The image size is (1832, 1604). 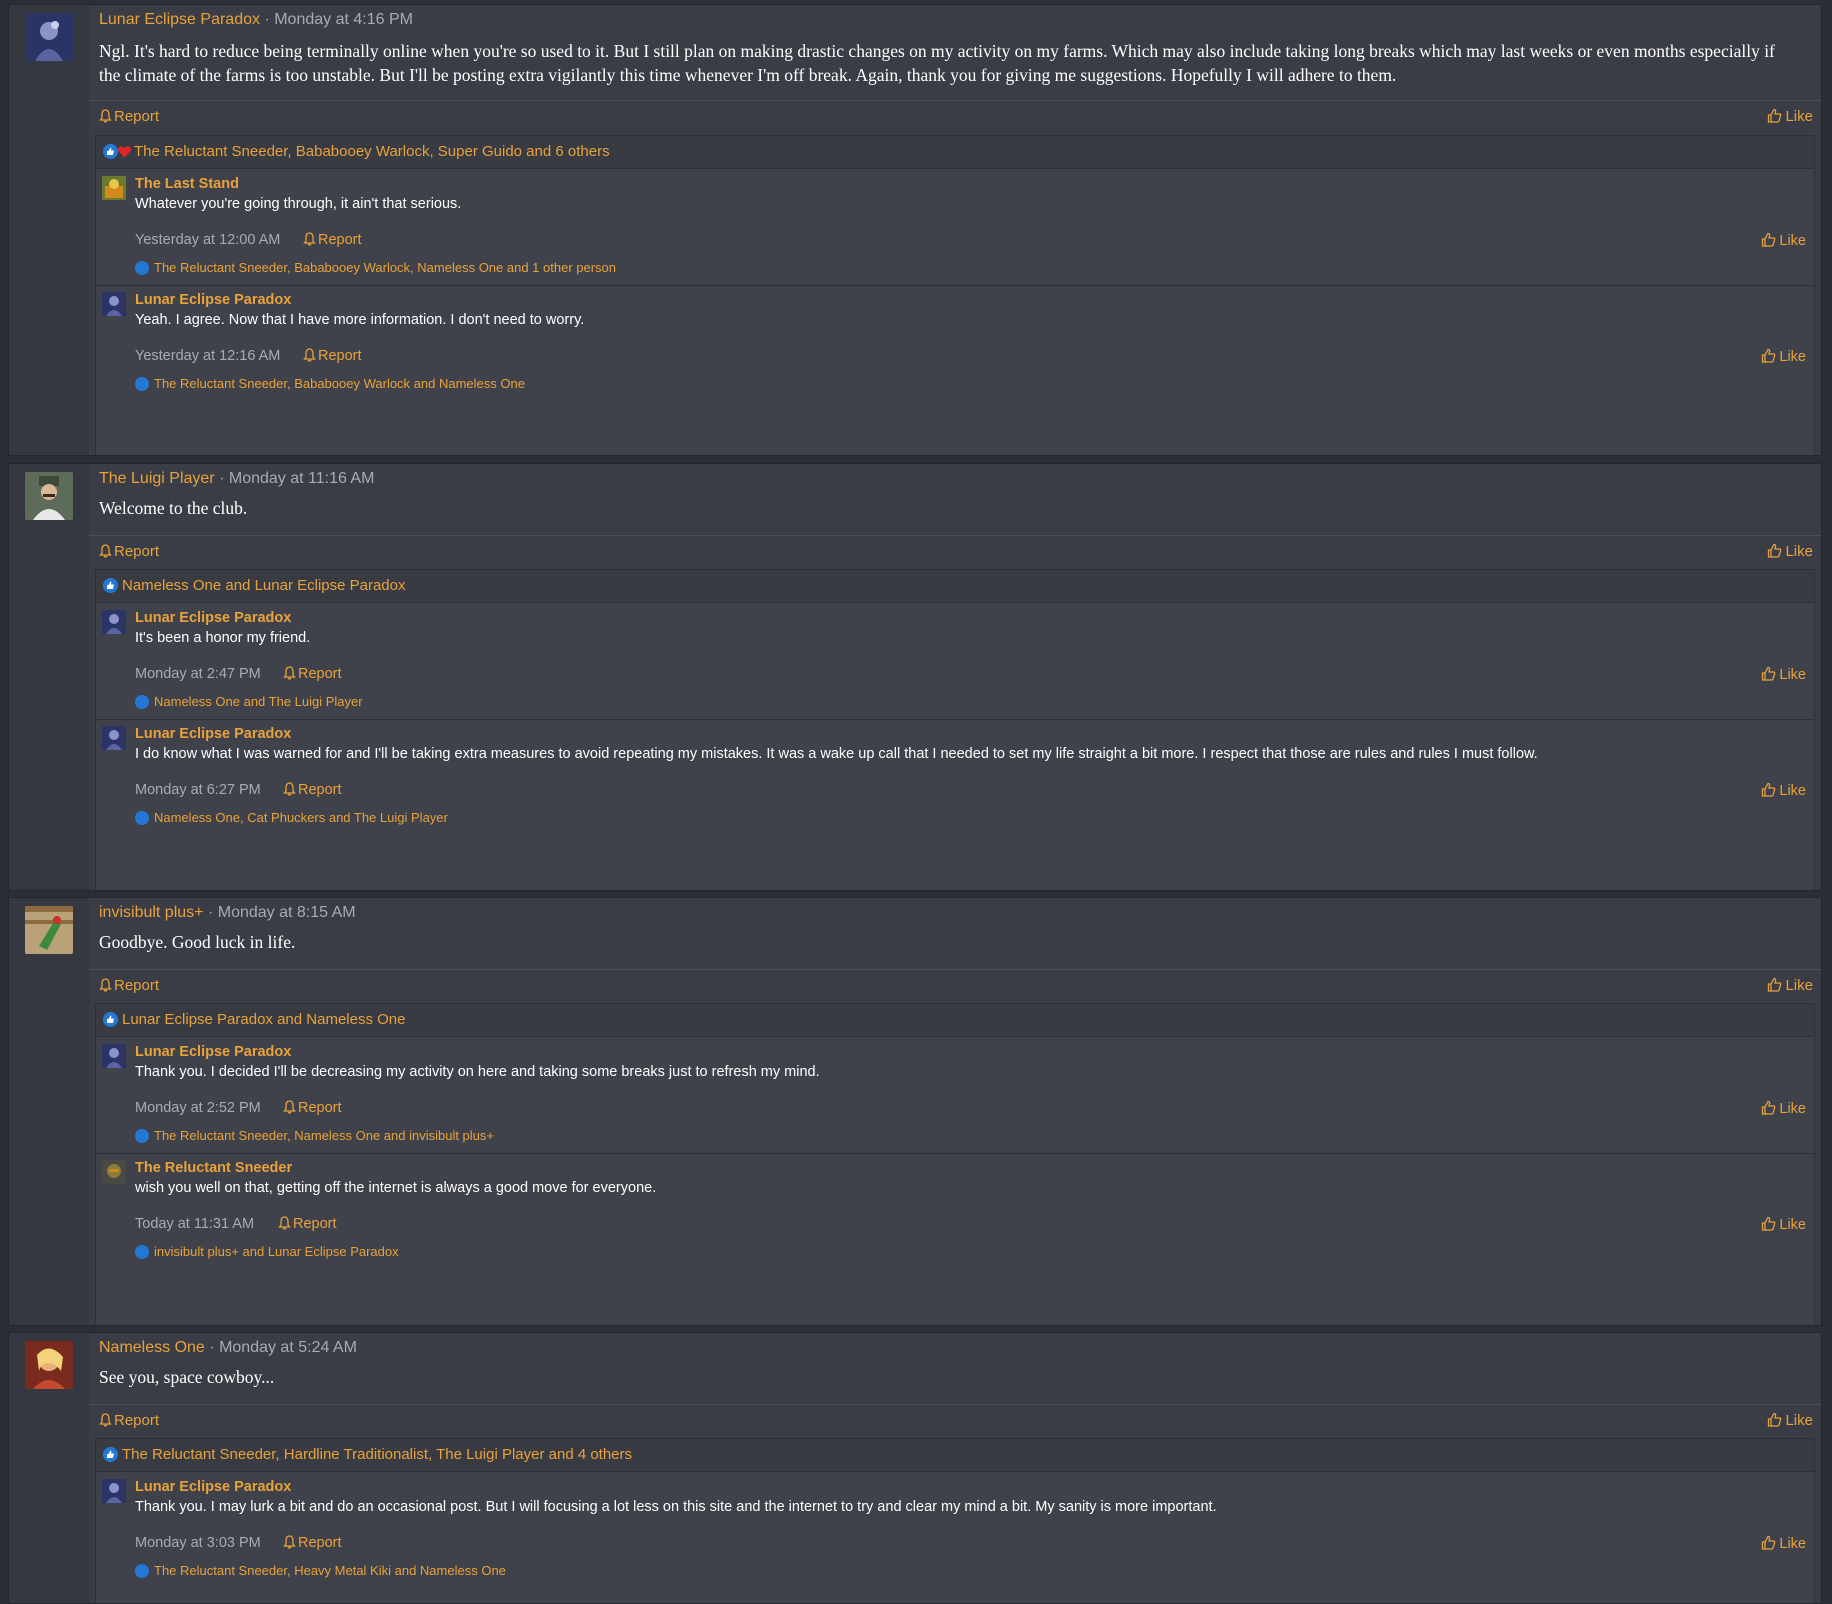 What do you see at coordinates (955, 586) in the screenshot?
I see `reaction-summary: Nameless One and Lunar Eclipse Paradox` at bounding box center [955, 586].